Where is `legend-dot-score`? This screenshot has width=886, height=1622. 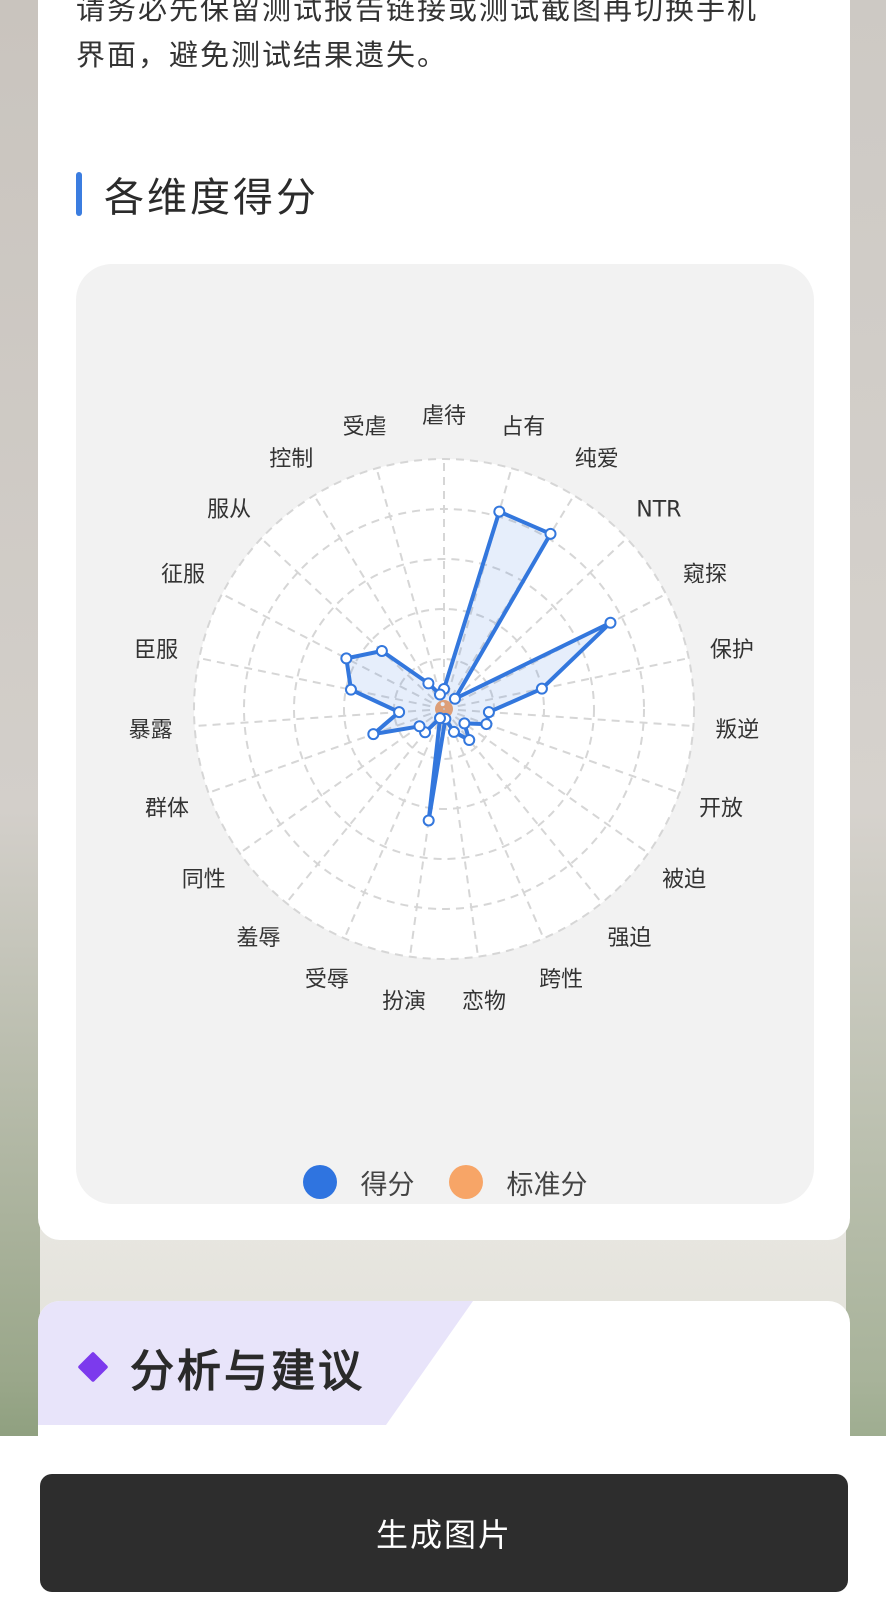
legend-dot-score is located at coordinates (319, 1182).